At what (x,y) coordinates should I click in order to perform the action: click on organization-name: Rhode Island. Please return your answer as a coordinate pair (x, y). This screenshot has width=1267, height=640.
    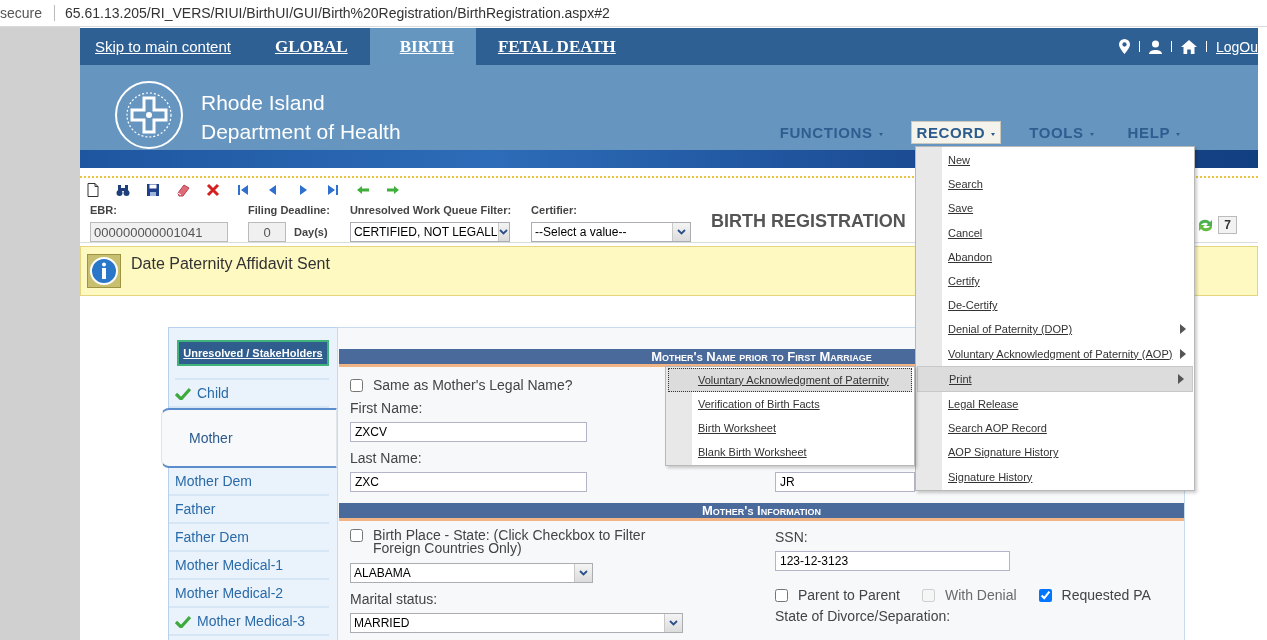
    Looking at the image, I should click on (263, 103).